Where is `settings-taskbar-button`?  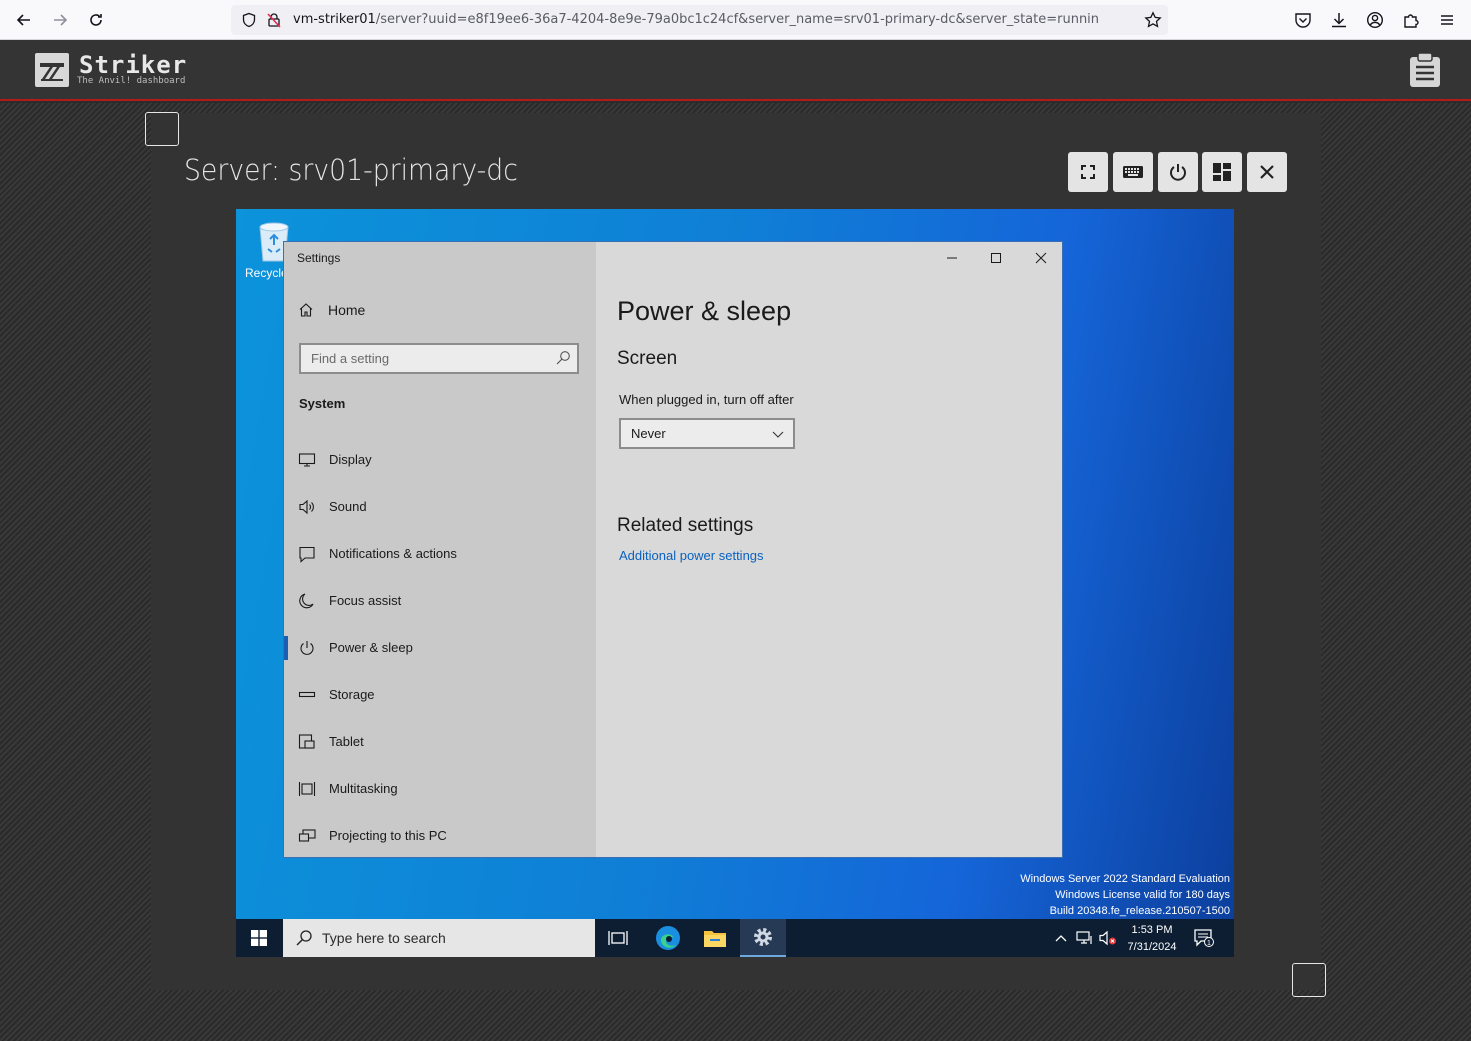
settings-taskbar-button is located at coordinates (763, 938).